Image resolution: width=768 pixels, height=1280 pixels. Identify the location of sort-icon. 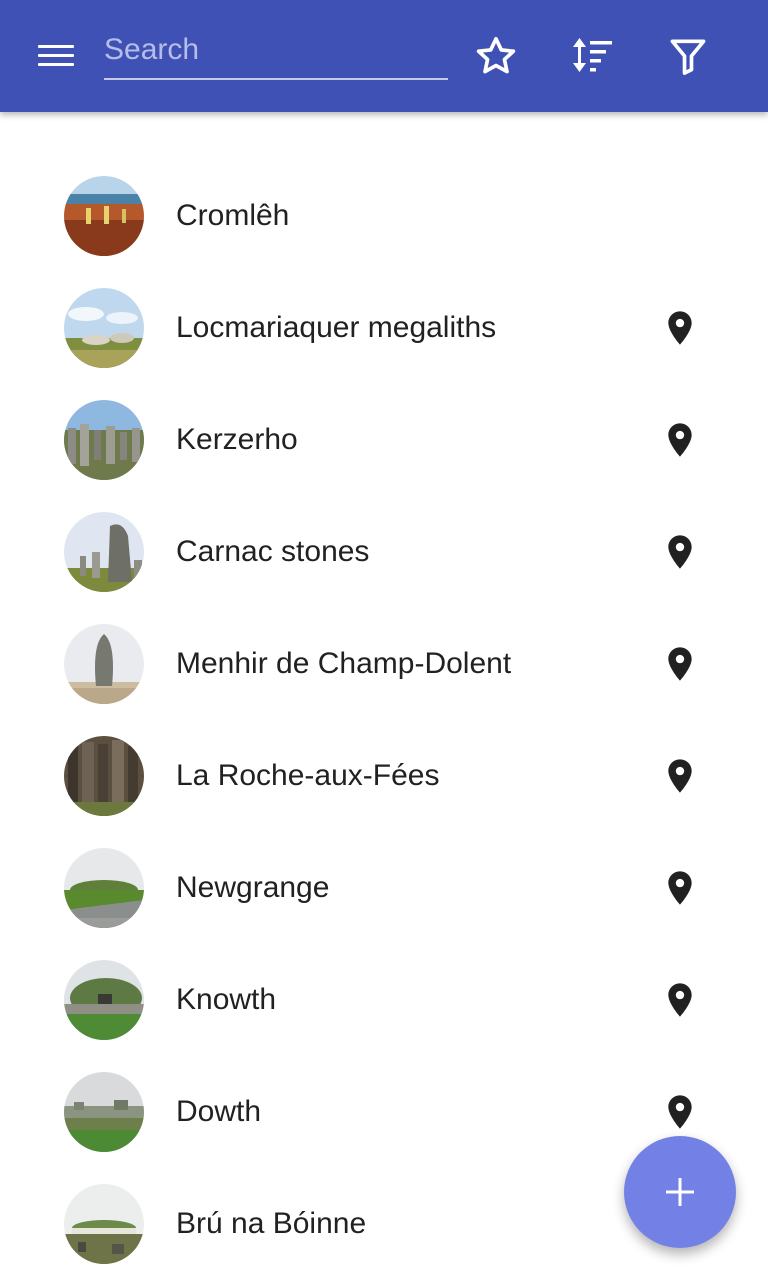
(592, 56).